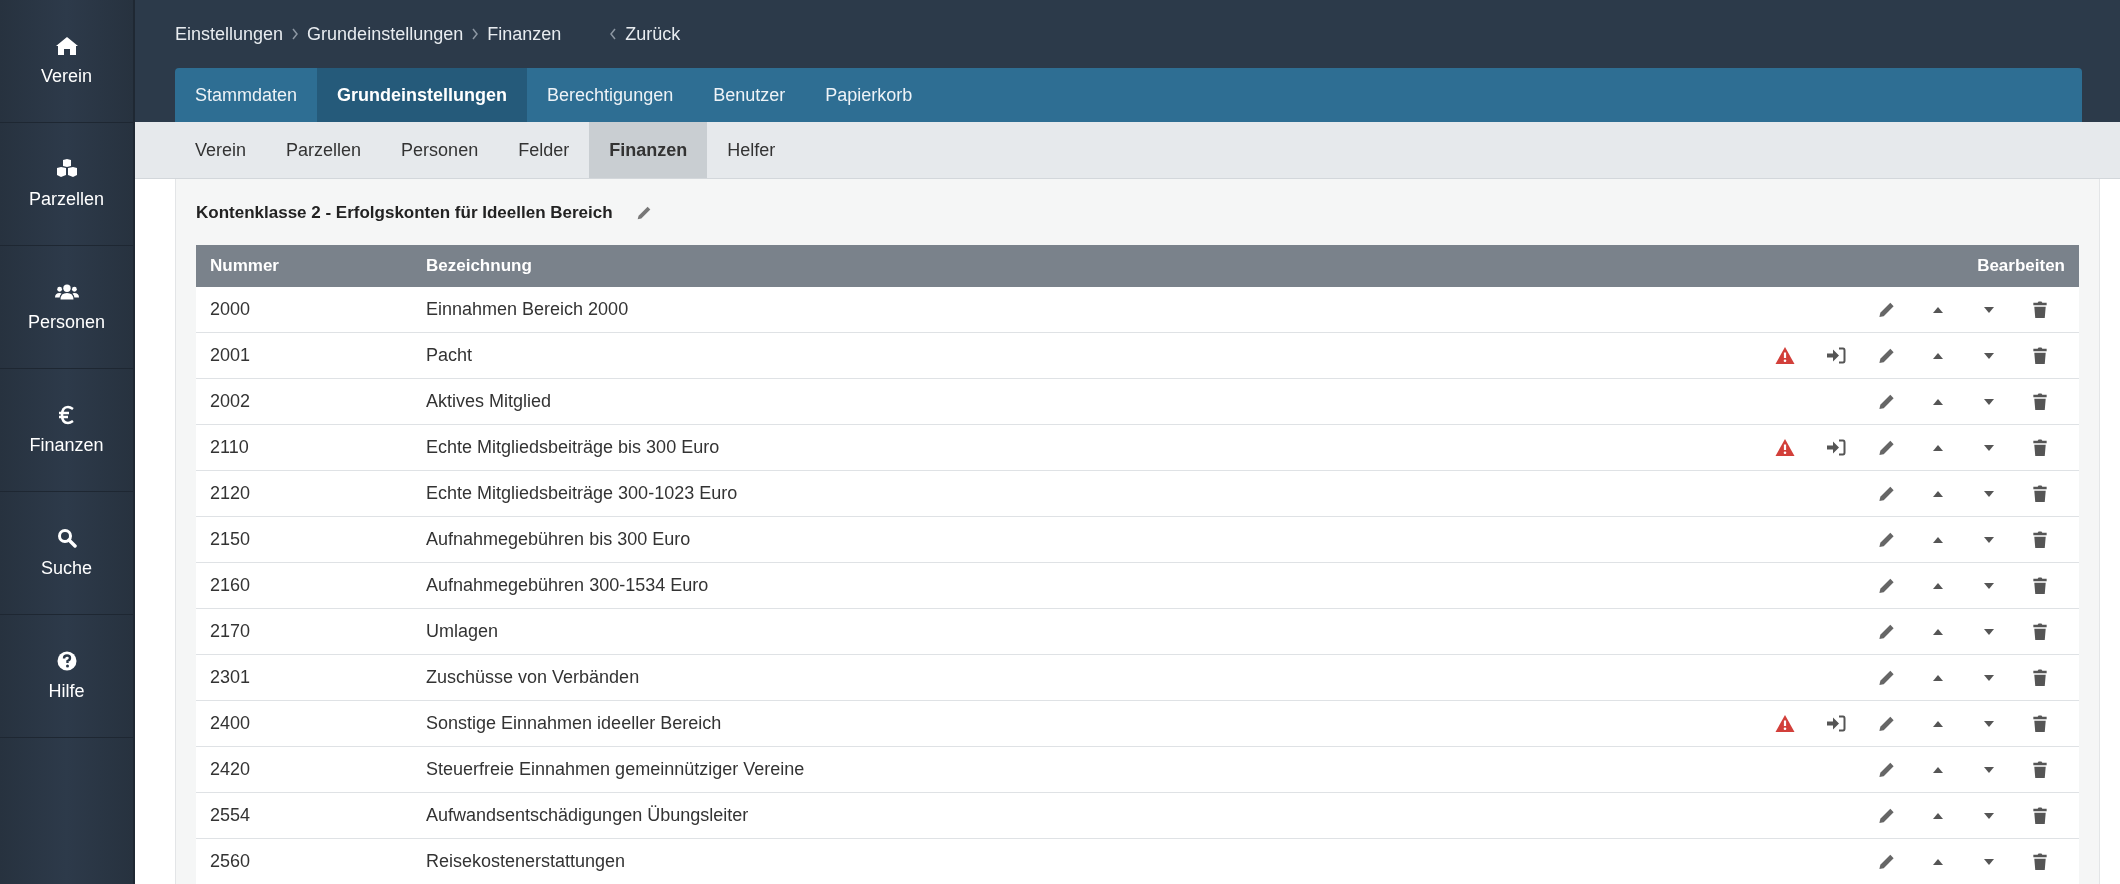  Describe the element at coordinates (544, 150) in the screenshot. I see `subtab: Felder` at that location.